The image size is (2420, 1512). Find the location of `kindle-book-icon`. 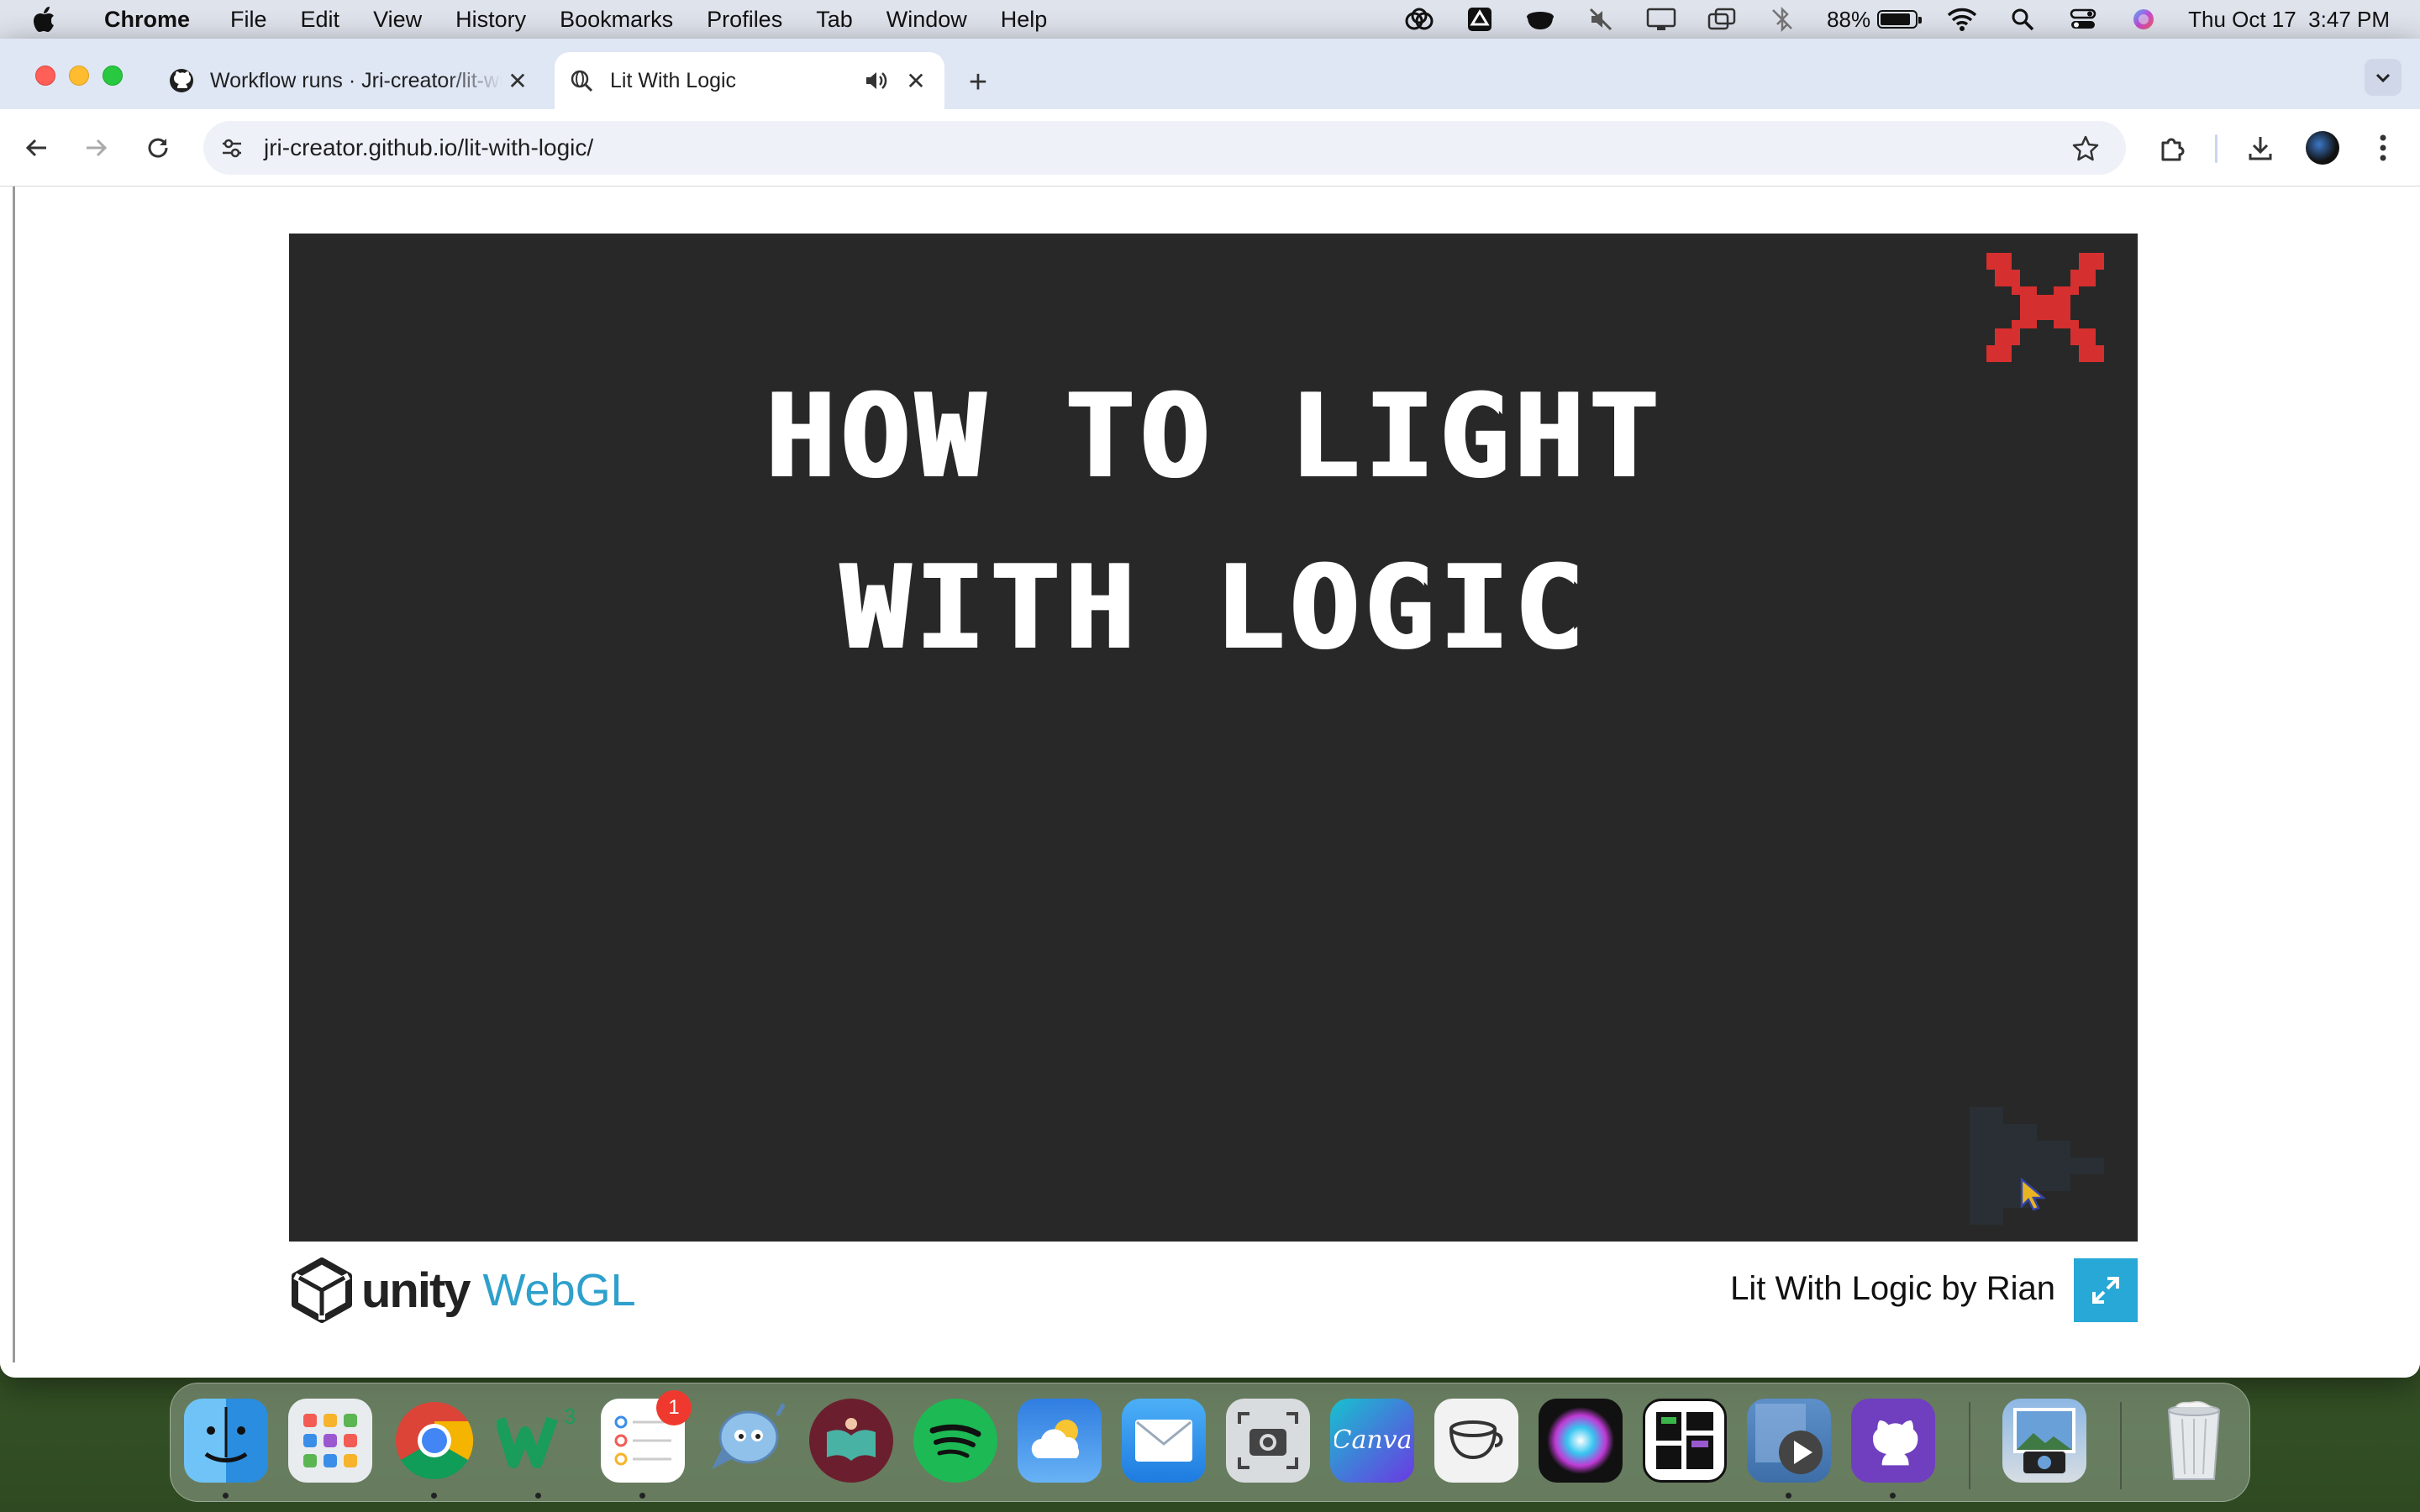

kindle-book-icon is located at coordinates (852, 1439).